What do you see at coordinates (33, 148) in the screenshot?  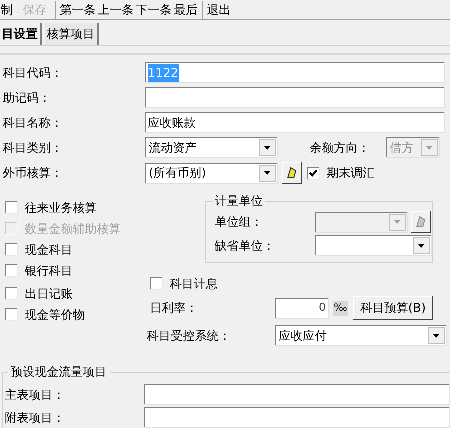 I see `field-label: 科目类别：` at bounding box center [33, 148].